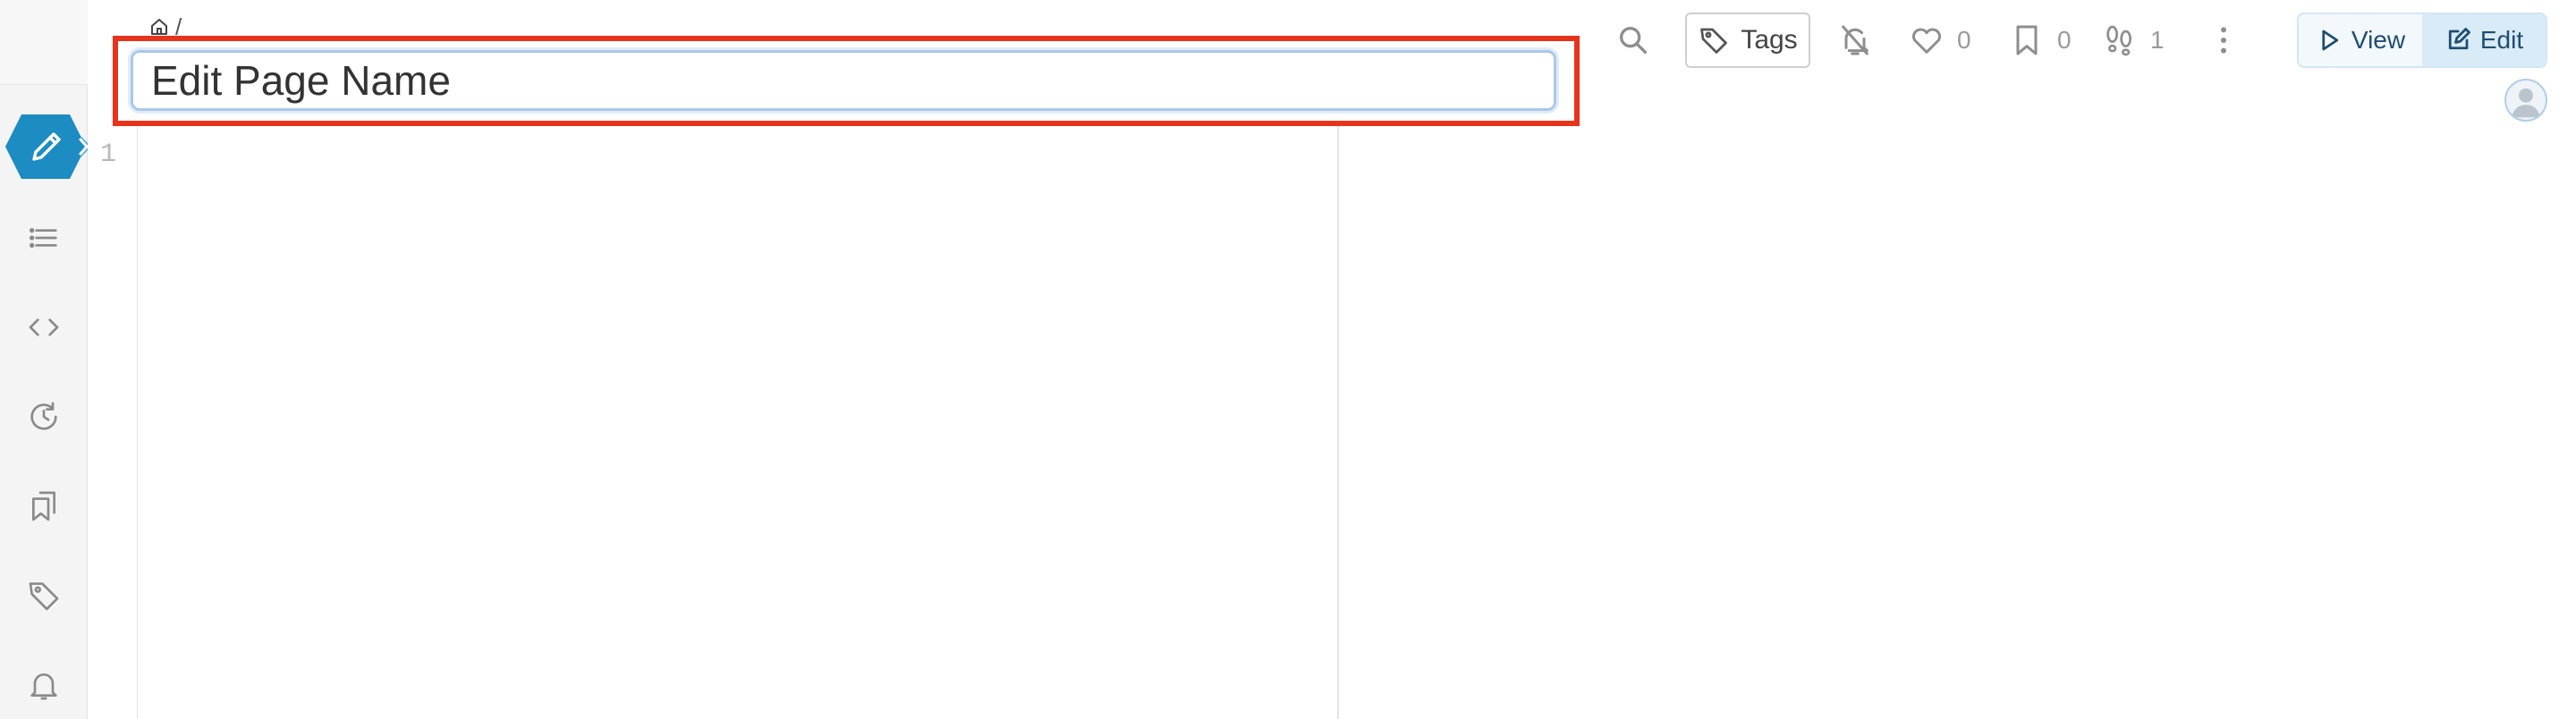  I want to click on sidebar-item-notifications, so click(43, 685).